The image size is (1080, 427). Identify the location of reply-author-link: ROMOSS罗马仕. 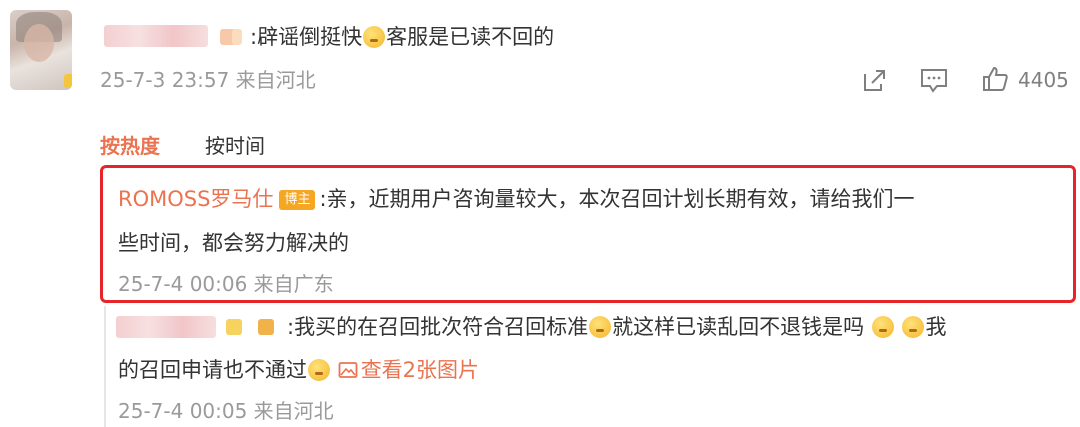
(195, 199).